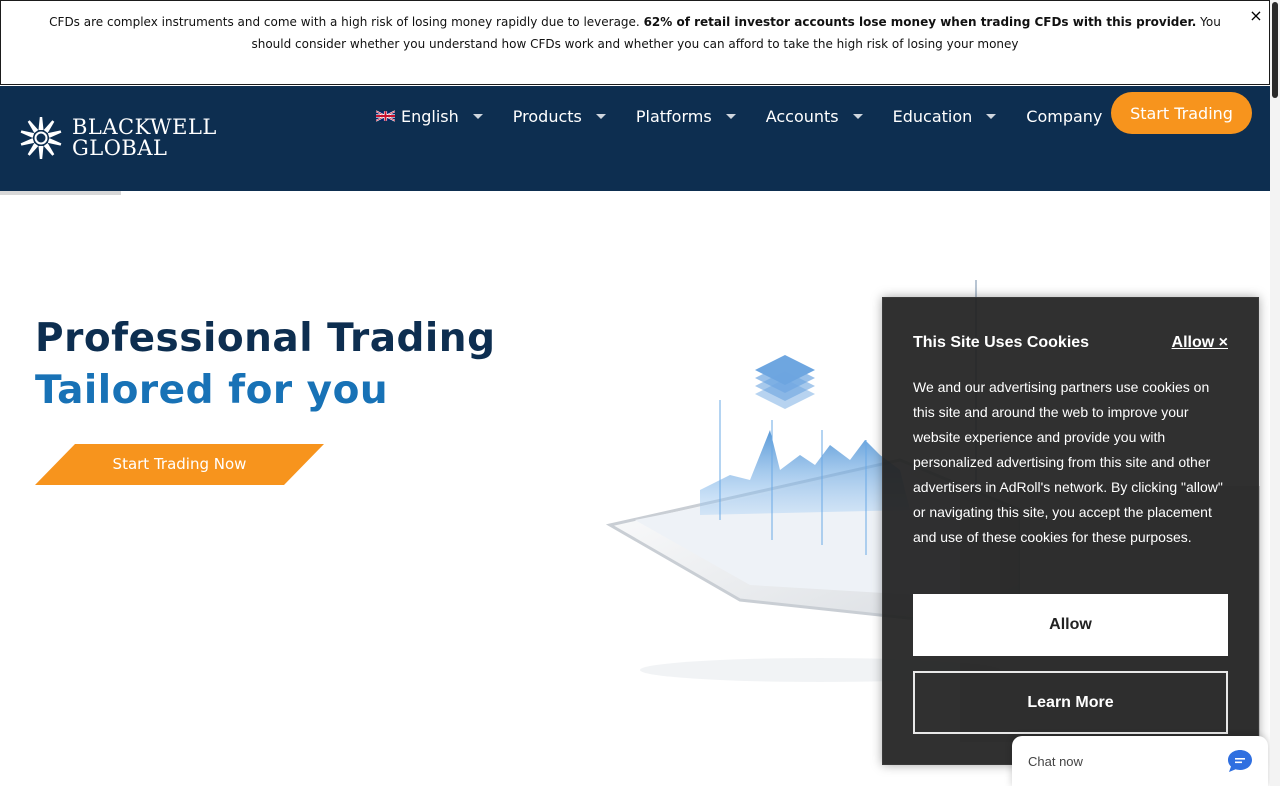  Describe the element at coordinates (673, 116) in the screenshot. I see `nav-item-label: Platforms` at that location.